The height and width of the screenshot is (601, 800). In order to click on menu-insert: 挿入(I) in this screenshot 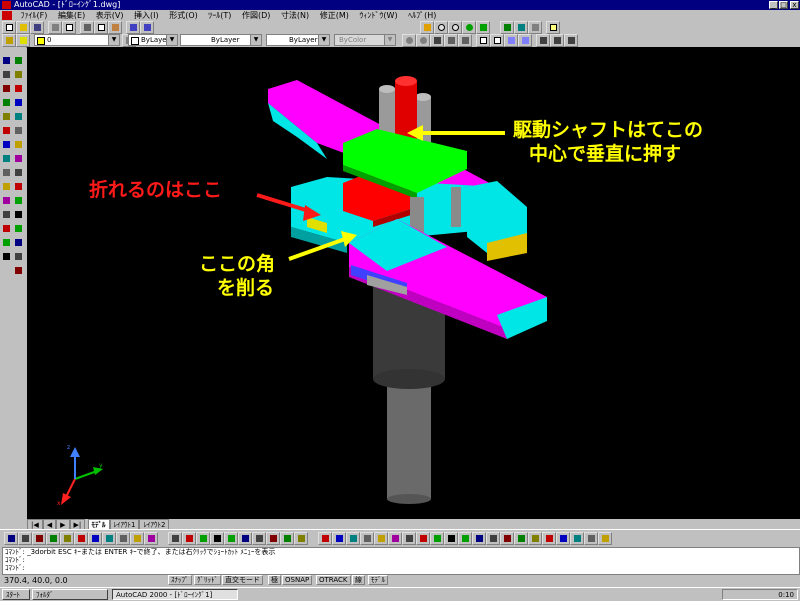, I will do `click(146, 15)`.